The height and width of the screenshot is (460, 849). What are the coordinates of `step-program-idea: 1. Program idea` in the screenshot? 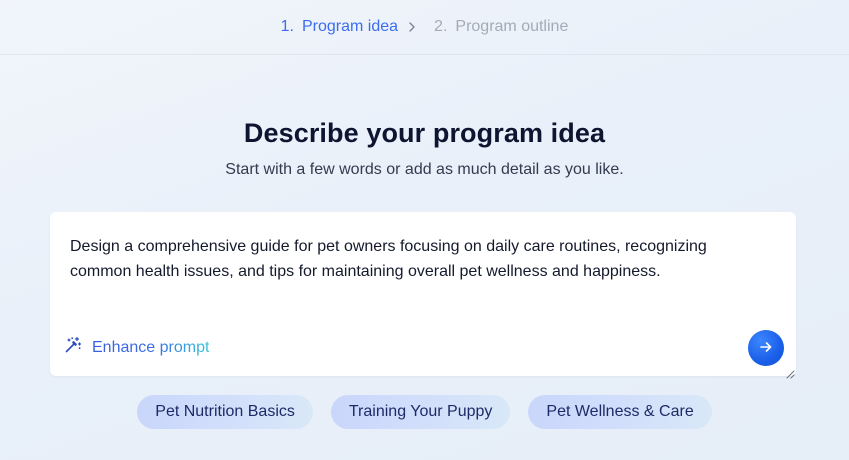 It's located at (339, 27).